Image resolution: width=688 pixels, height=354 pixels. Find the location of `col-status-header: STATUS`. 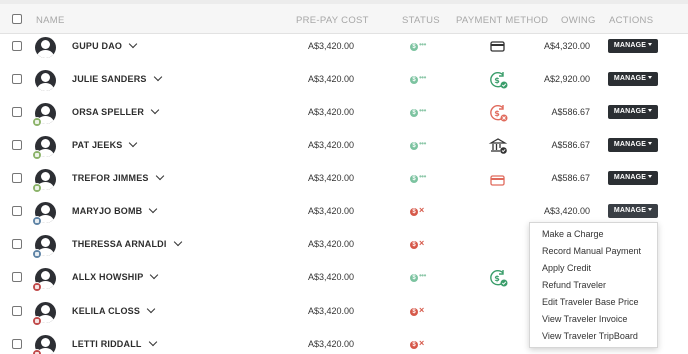

col-status-header: STATUS is located at coordinates (421, 20).